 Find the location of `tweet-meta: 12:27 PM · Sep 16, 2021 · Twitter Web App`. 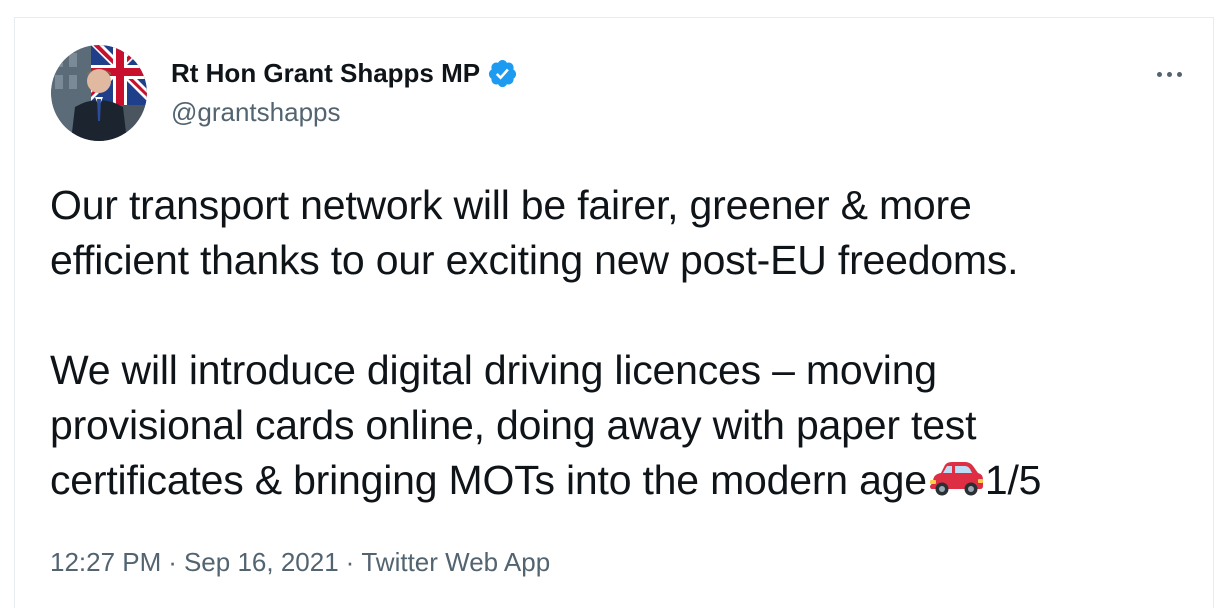

tweet-meta: 12:27 PM · Sep 16, 2021 · Twitter Web App is located at coordinates (300, 562).